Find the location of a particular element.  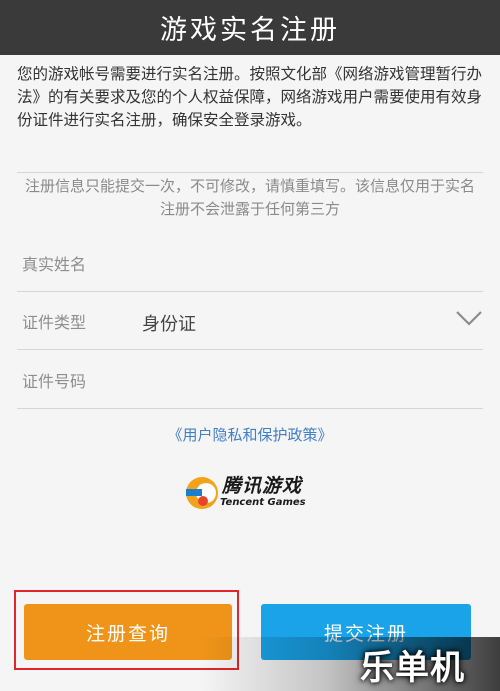

real-name-label: 真实姓名 is located at coordinates (54, 264).